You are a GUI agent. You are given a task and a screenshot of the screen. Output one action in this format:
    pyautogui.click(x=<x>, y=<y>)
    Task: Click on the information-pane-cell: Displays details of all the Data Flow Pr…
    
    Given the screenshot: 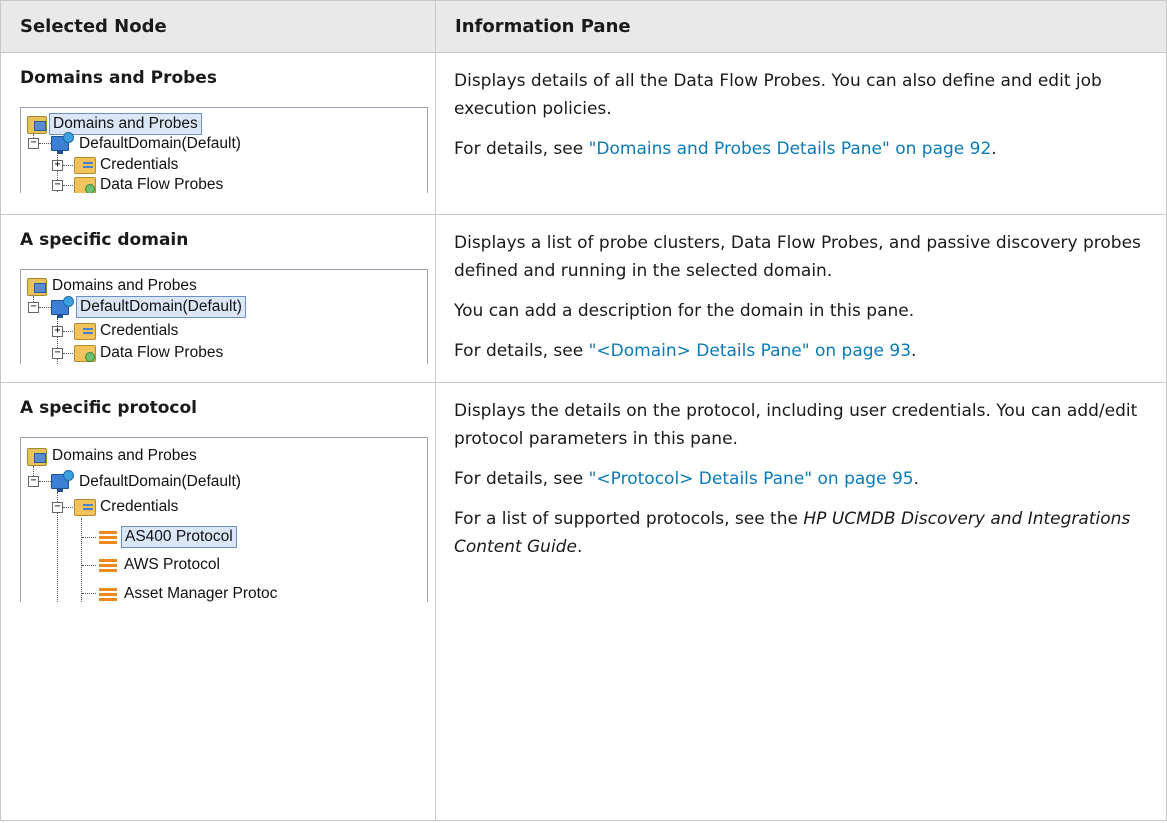 What is the action you would take?
    pyautogui.click(x=801, y=133)
    